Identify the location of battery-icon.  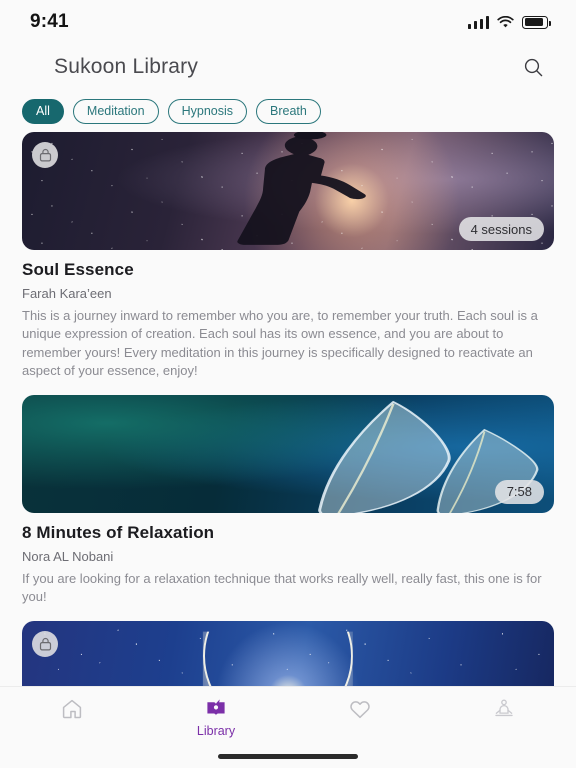
(536, 22).